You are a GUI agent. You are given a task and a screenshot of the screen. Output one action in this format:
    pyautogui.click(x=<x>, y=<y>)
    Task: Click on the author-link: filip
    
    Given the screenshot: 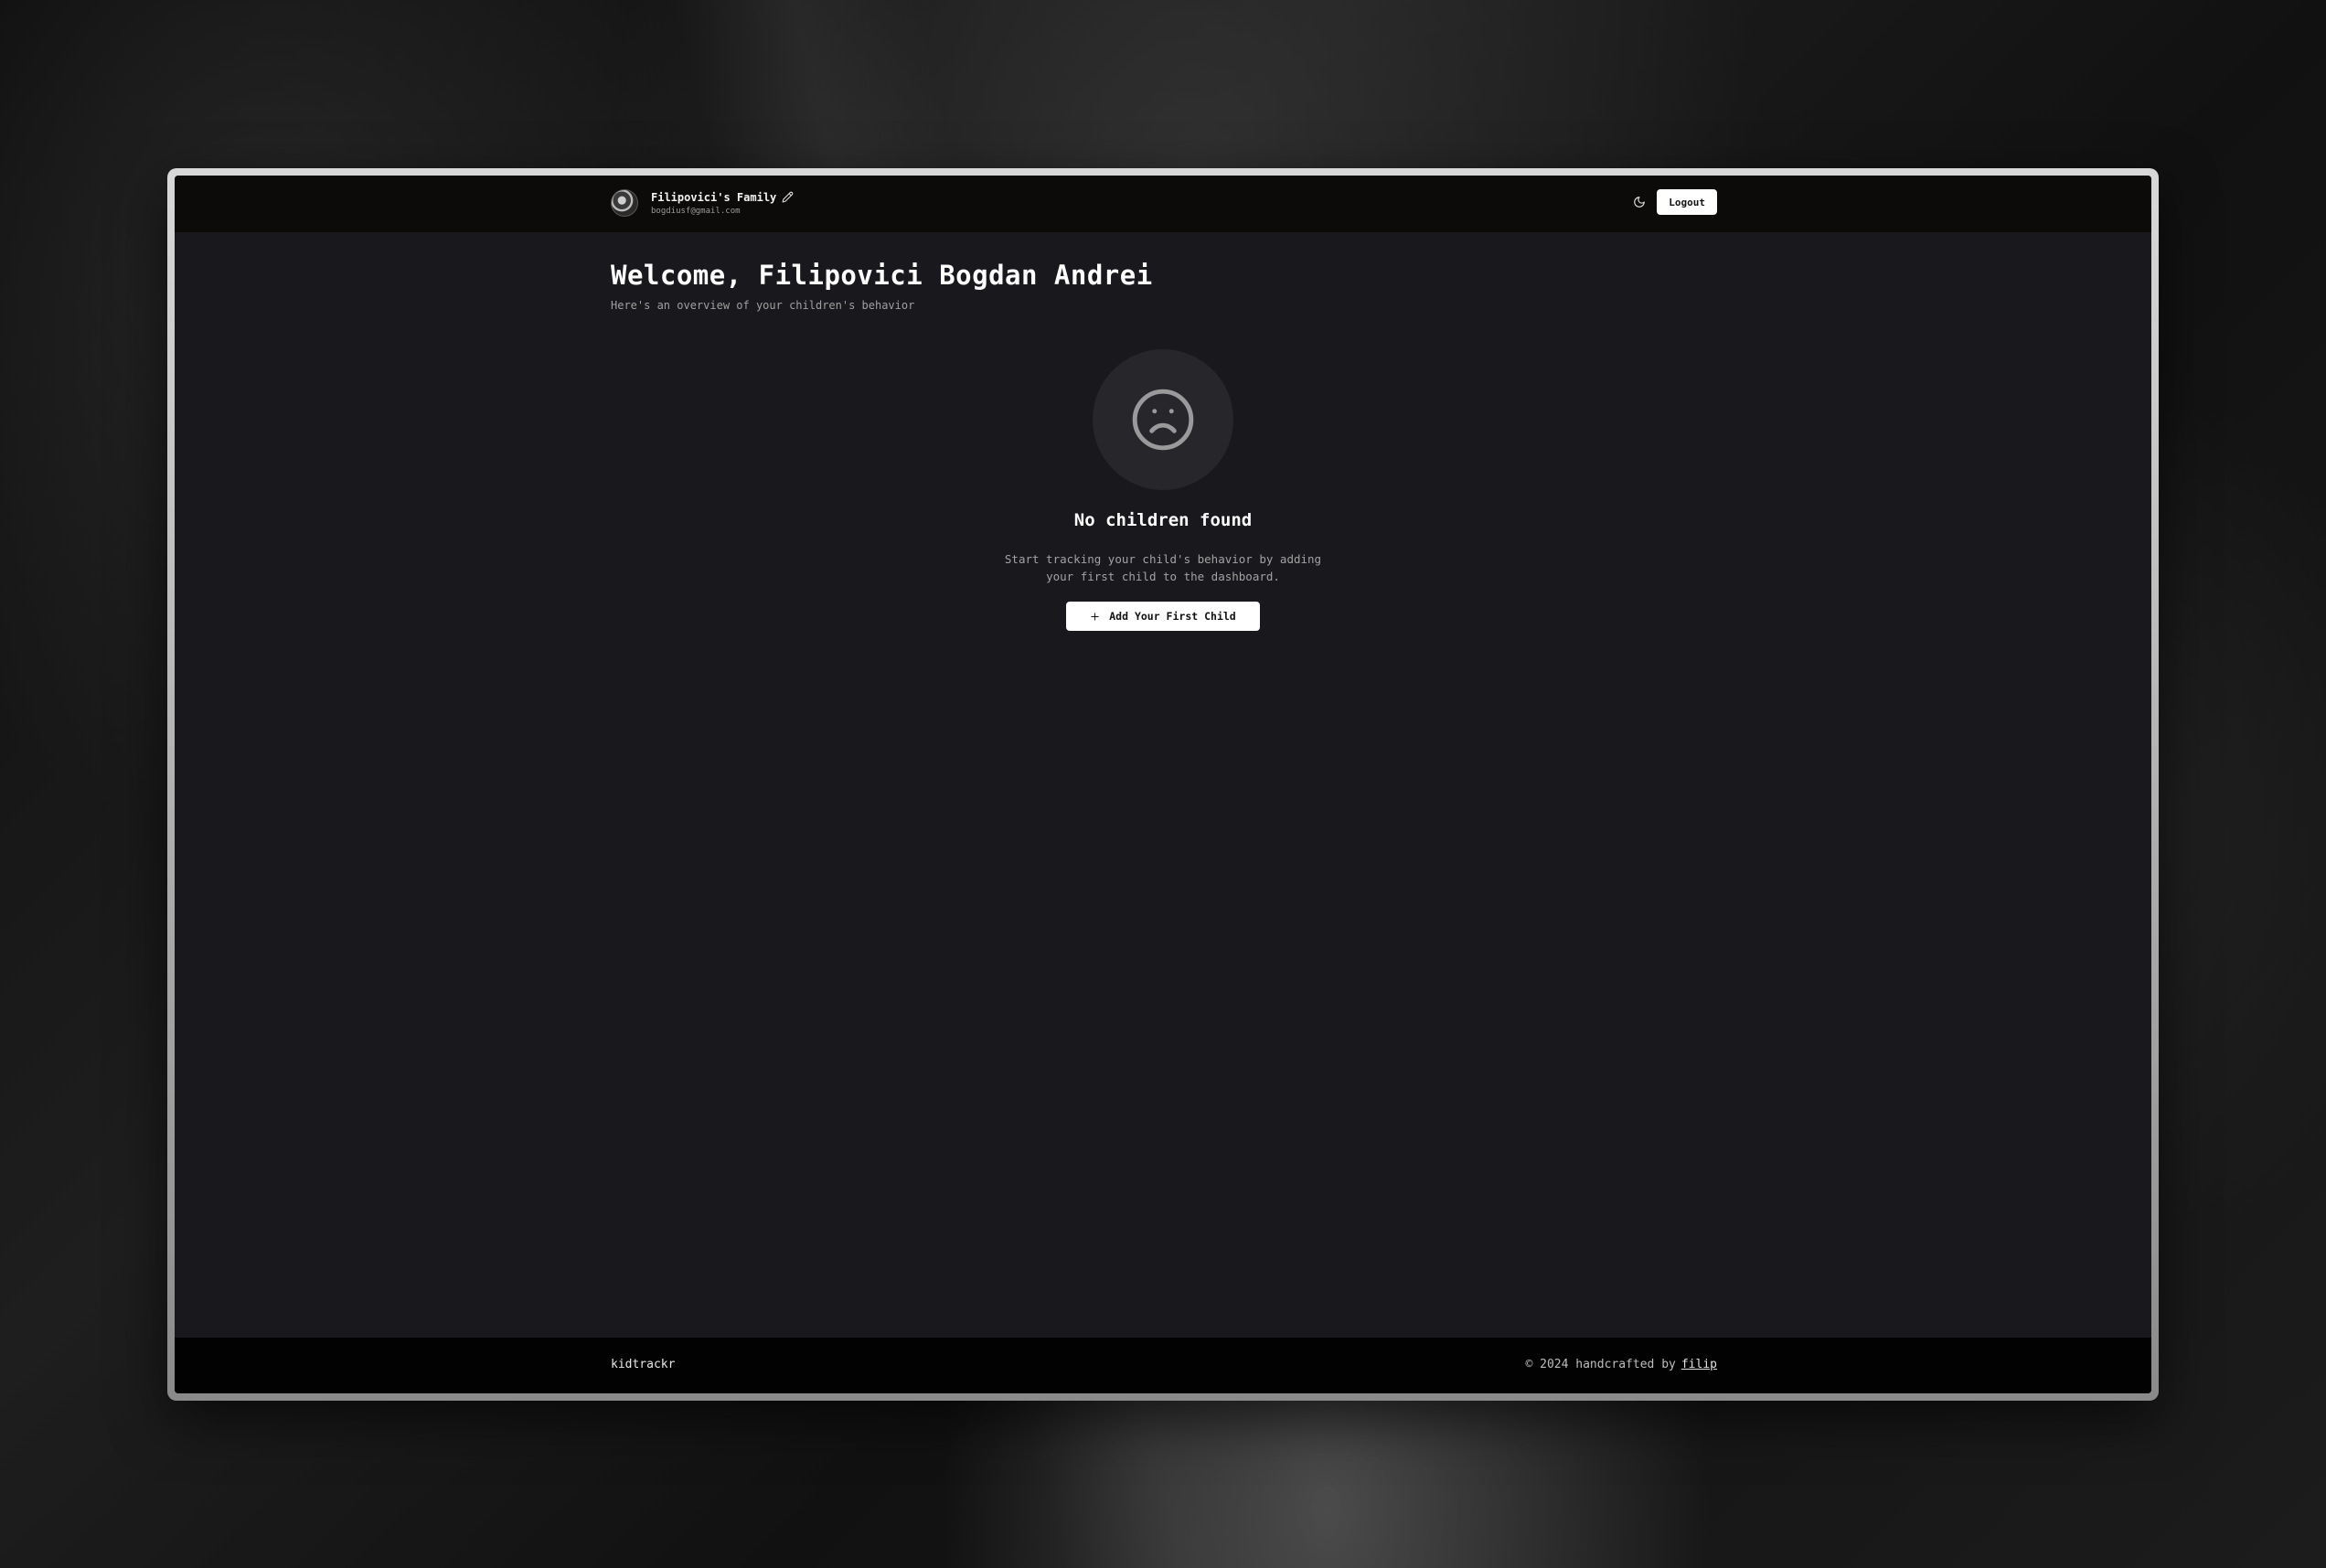 What is the action you would take?
    pyautogui.click(x=1699, y=1364)
    